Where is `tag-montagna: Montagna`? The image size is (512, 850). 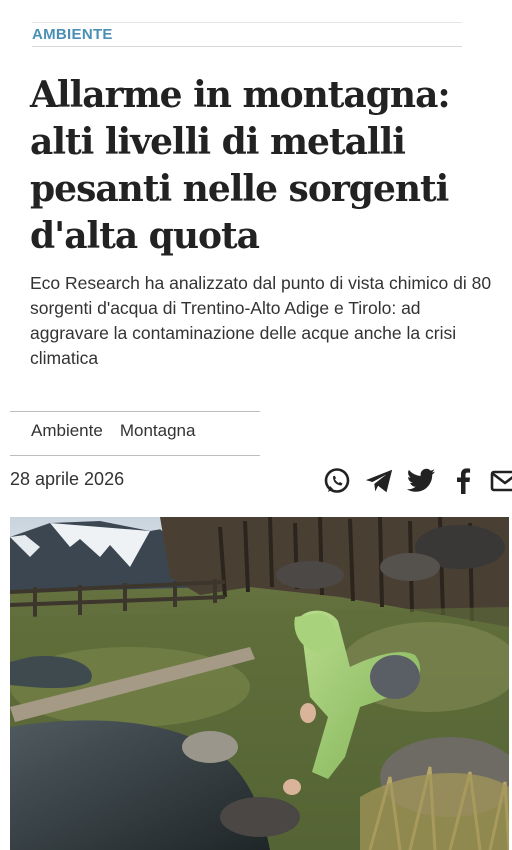
tag-montagna: Montagna is located at coordinates (158, 431).